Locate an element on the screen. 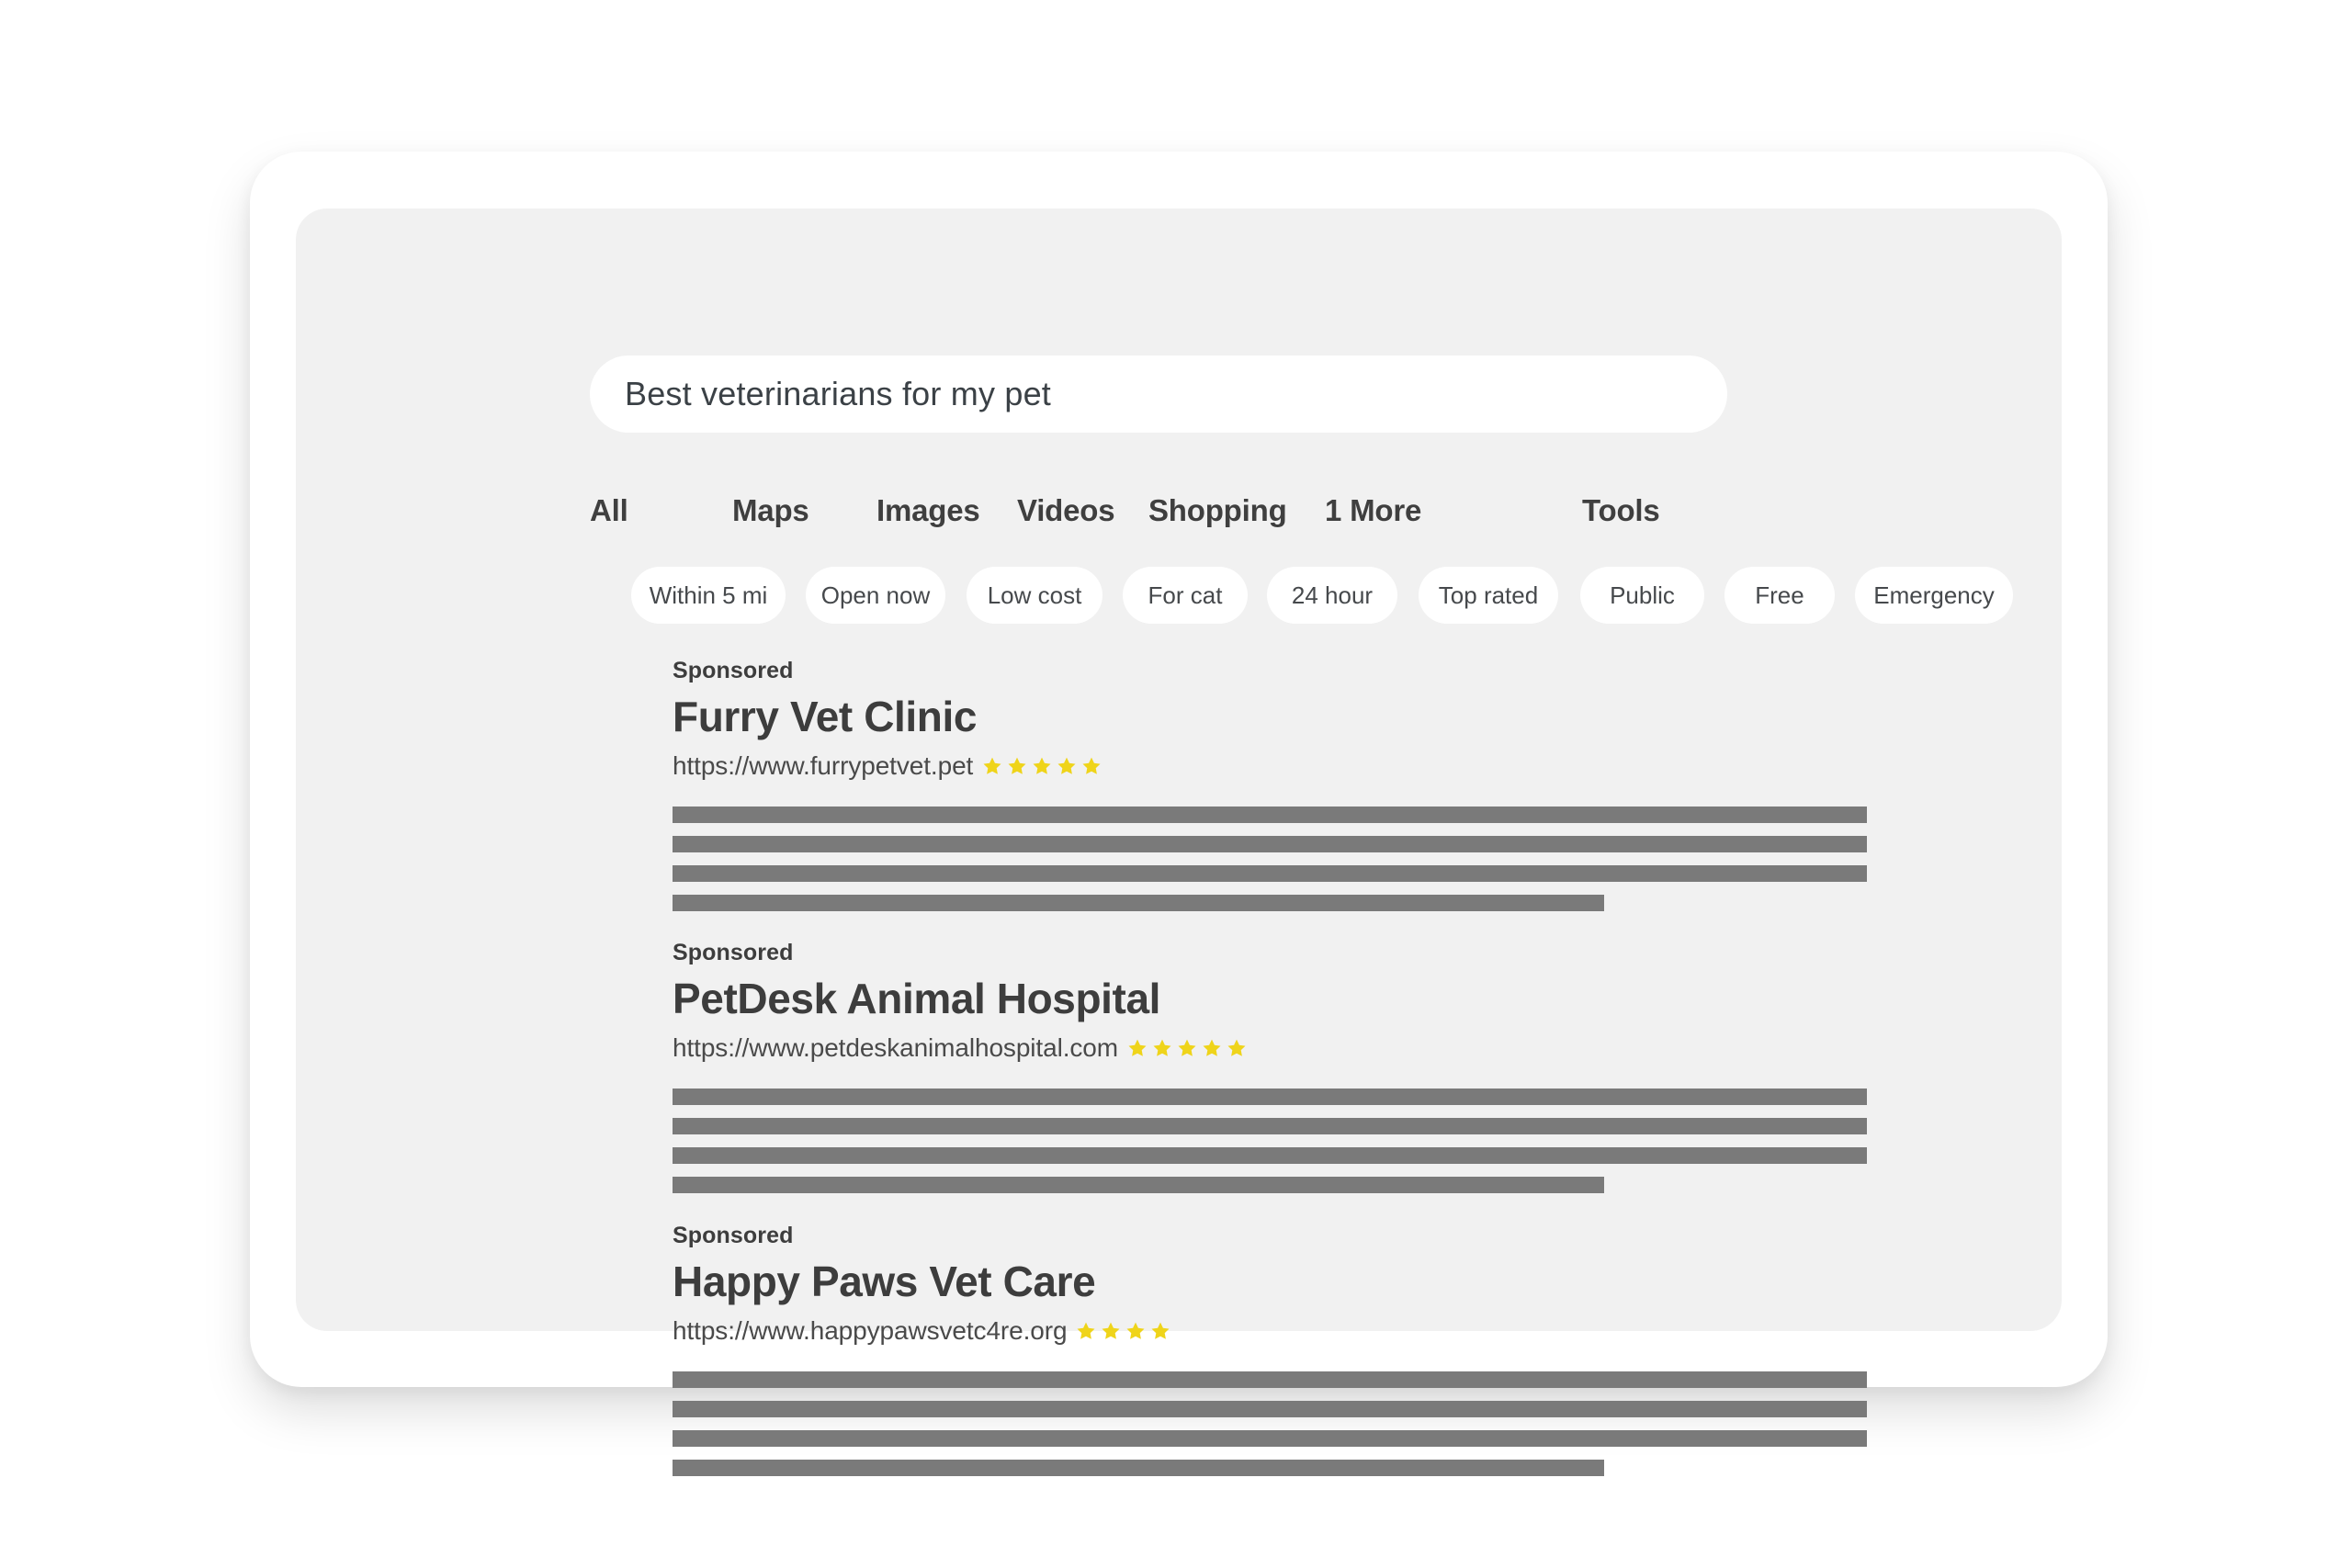 This screenshot has width=2352, height=1568. result-title: PetDesk Animal Hospital is located at coordinates (1270, 999).